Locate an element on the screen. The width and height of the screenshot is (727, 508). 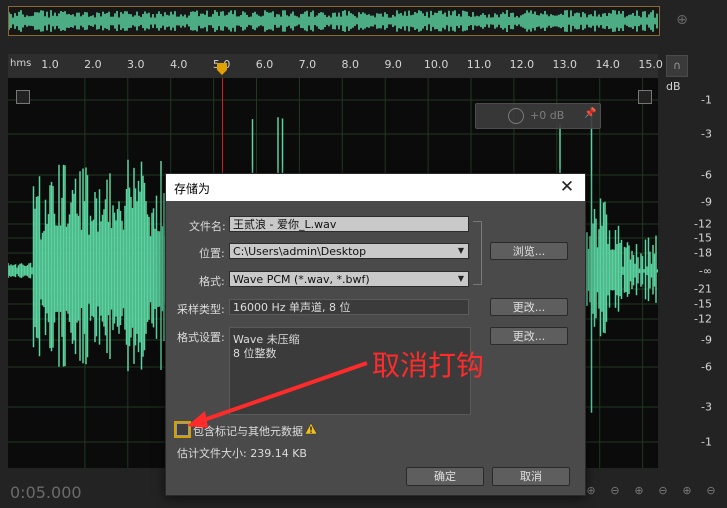
volume-value: +0 dB is located at coordinates (547, 115).